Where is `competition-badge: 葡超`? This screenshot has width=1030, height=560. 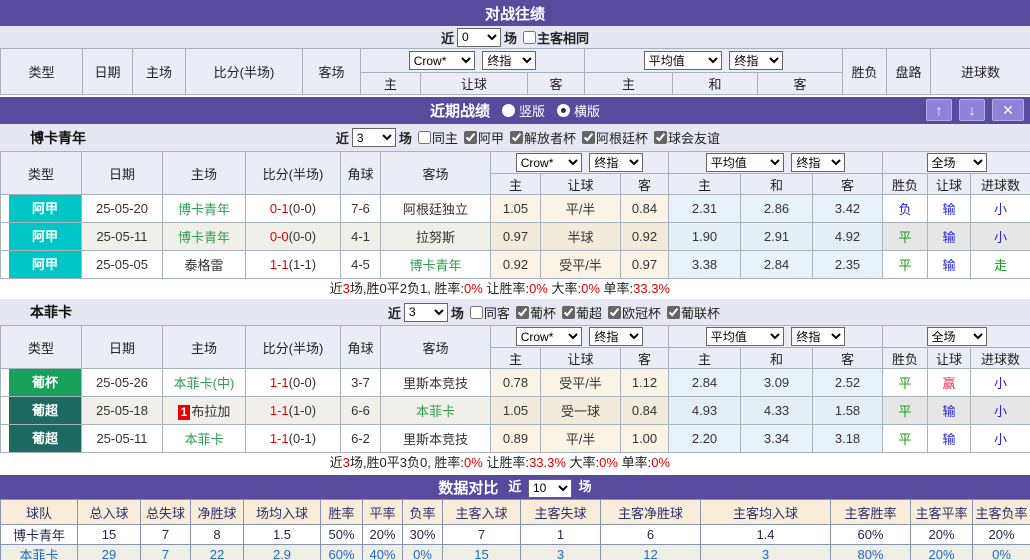 competition-badge: 葡超 is located at coordinates (45, 410).